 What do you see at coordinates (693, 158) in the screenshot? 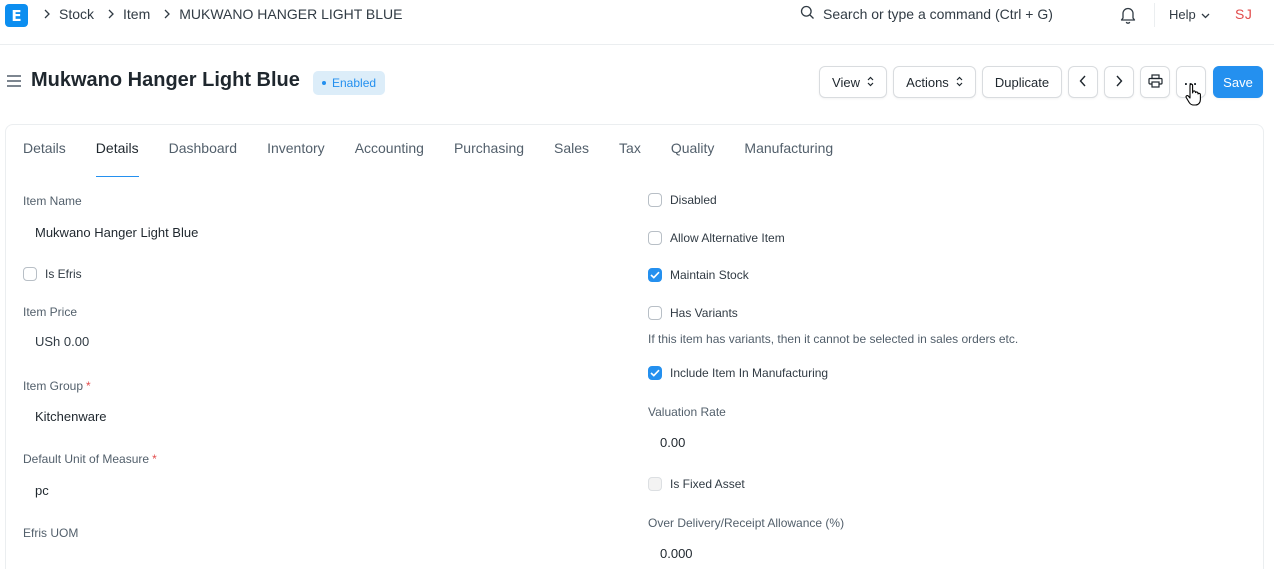
I see `tab-quality: Quality` at bounding box center [693, 158].